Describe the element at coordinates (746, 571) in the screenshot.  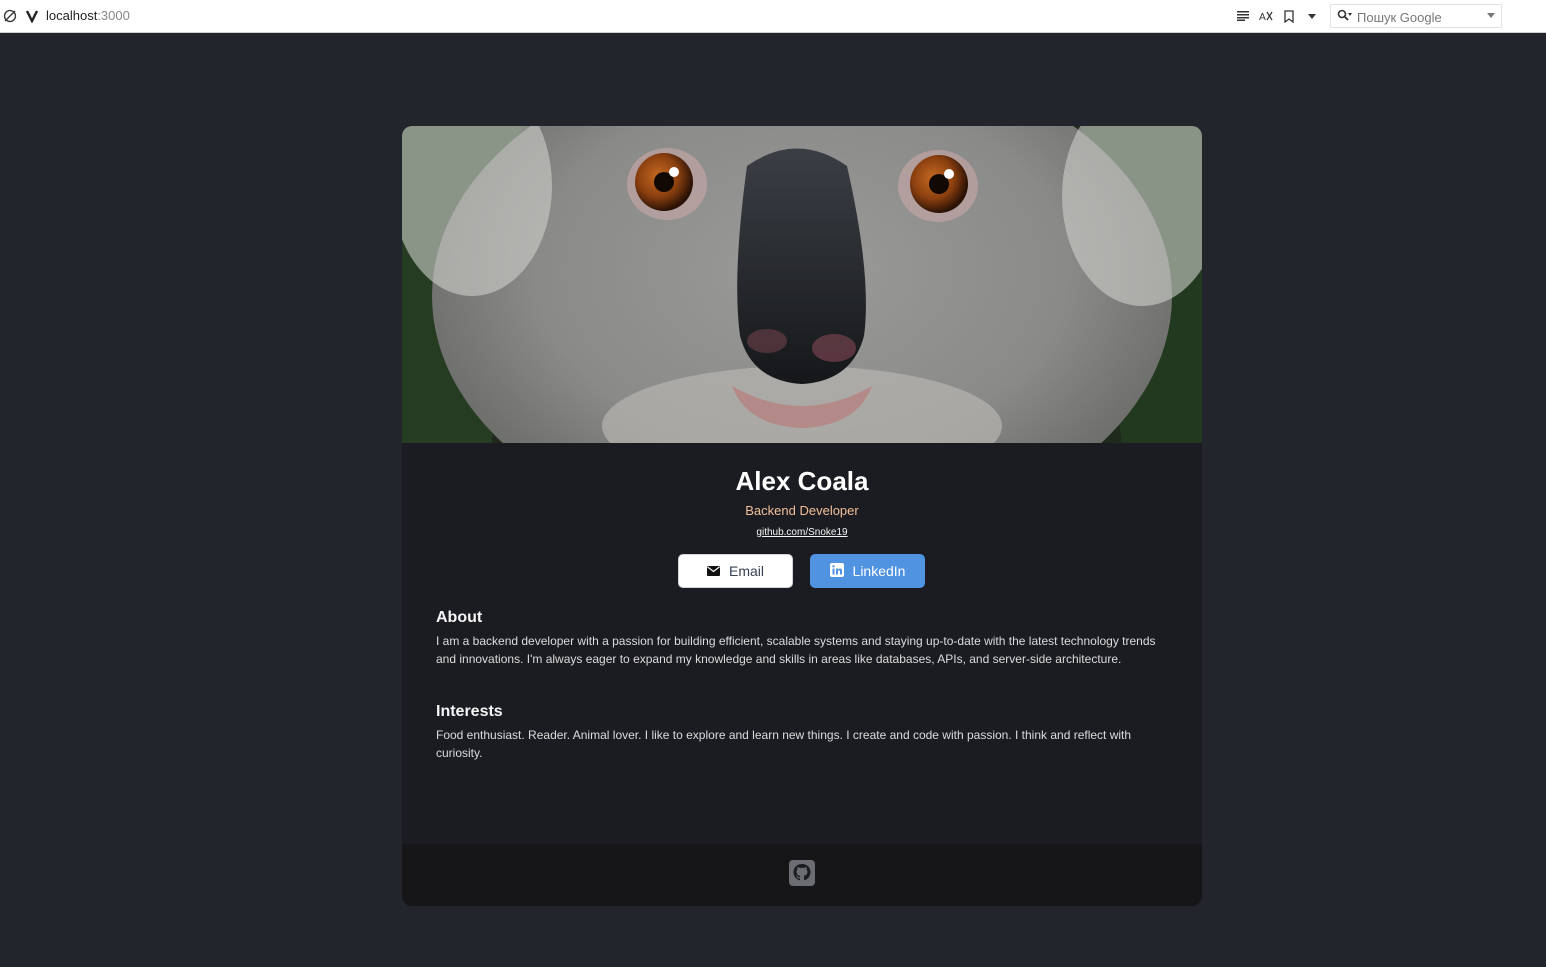
I see `email-button-label: Email` at that location.